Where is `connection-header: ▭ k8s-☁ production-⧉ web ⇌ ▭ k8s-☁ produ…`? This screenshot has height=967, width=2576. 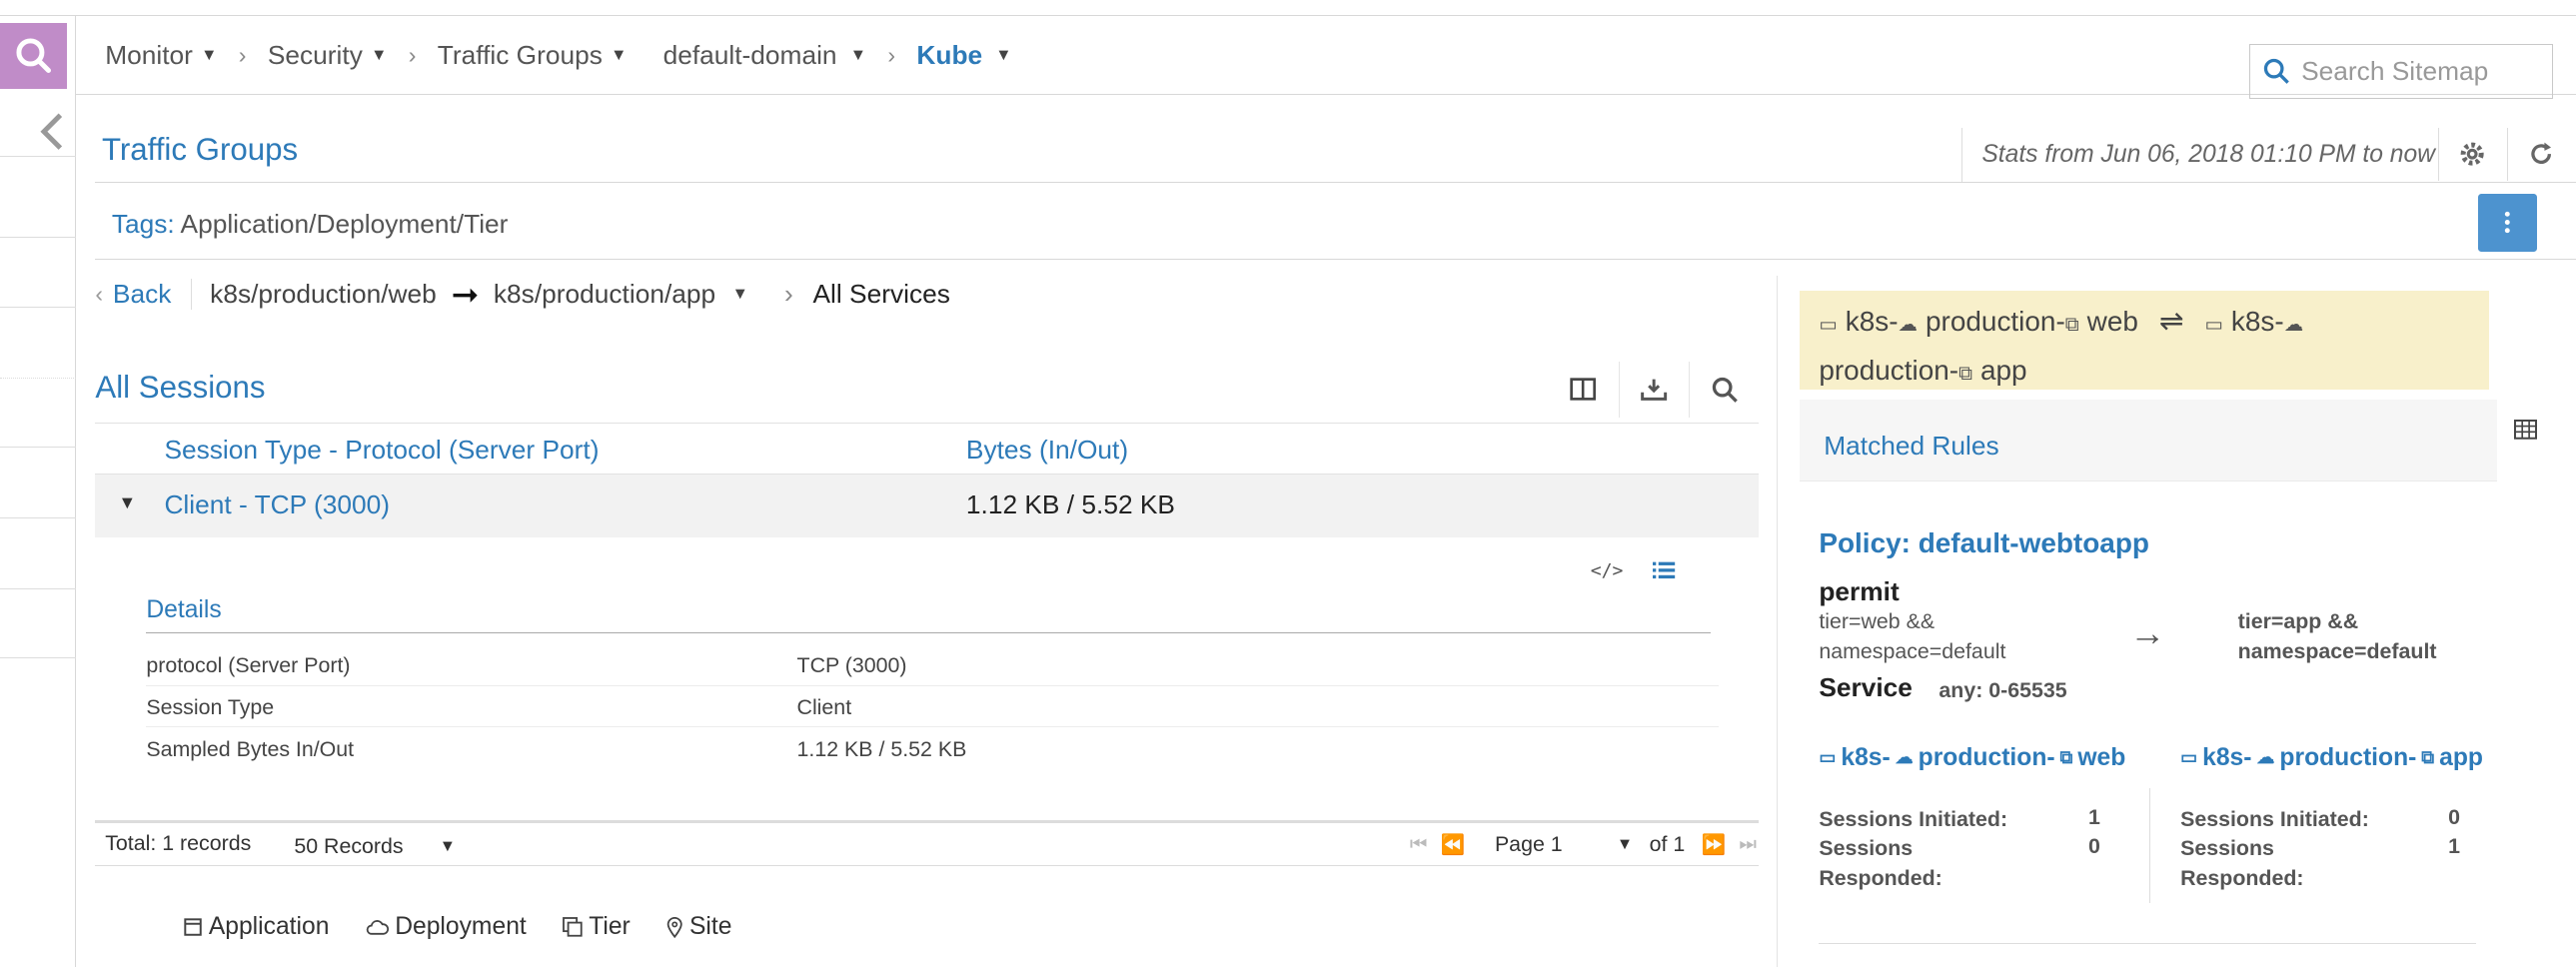 connection-header: ▭ k8s-☁ production-⧉ web ⇌ ▭ k8s-☁ produ… is located at coordinates (2144, 340).